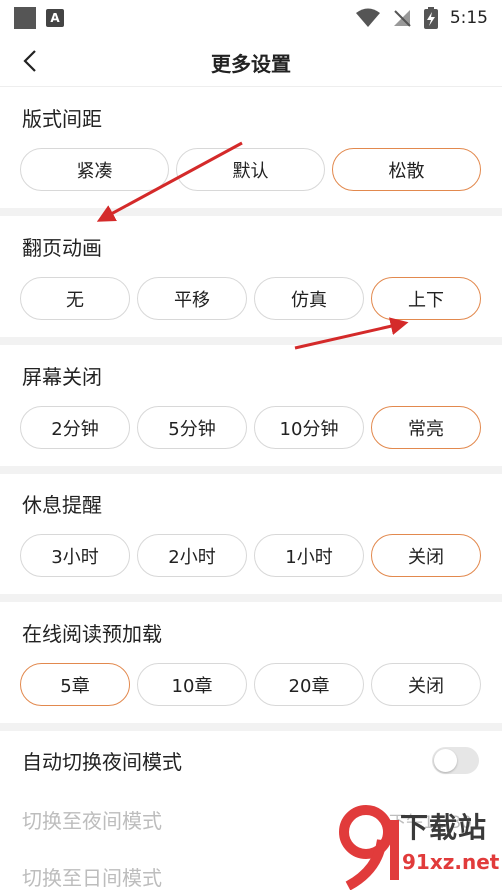  I want to click on option-compact: 紧凑, so click(94, 169).